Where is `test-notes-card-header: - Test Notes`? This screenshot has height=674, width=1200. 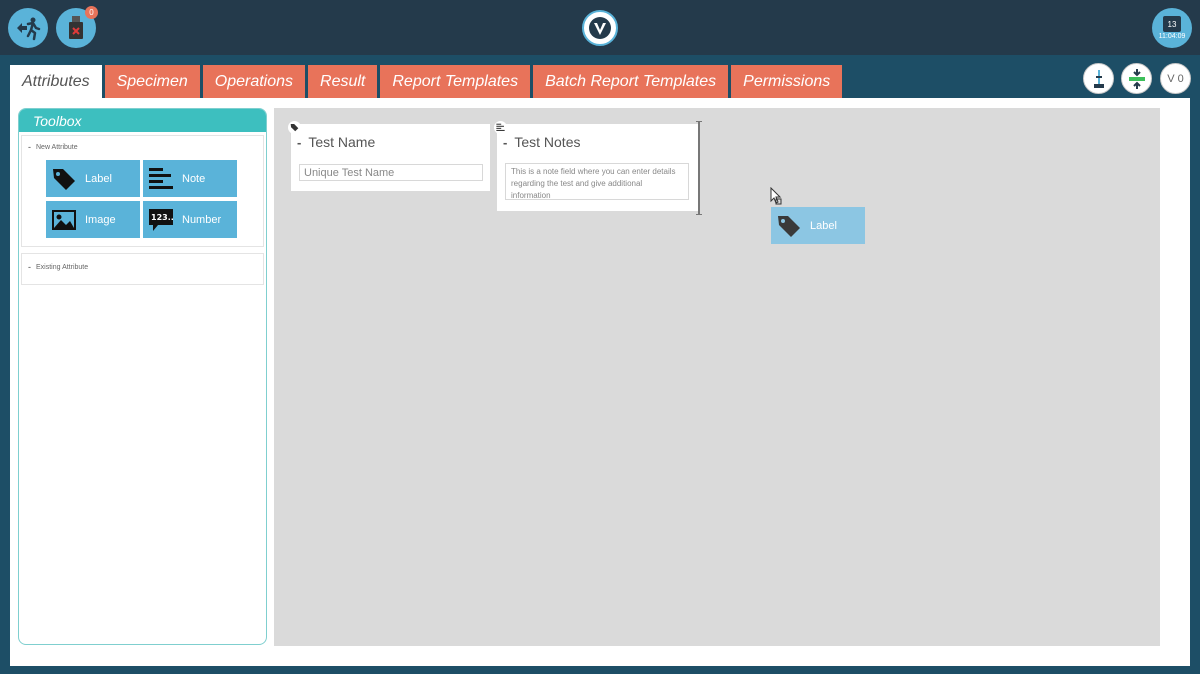
test-notes-card-header: - Test Notes is located at coordinates (541, 142).